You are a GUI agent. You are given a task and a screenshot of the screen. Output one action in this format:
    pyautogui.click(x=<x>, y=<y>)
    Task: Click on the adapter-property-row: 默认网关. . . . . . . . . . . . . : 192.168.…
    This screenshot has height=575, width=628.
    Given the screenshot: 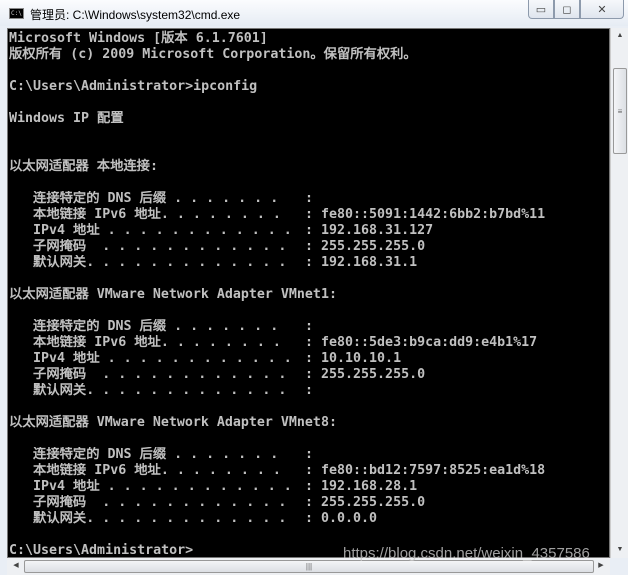 What is the action you would take?
    pyautogui.click(x=309, y=263)
    